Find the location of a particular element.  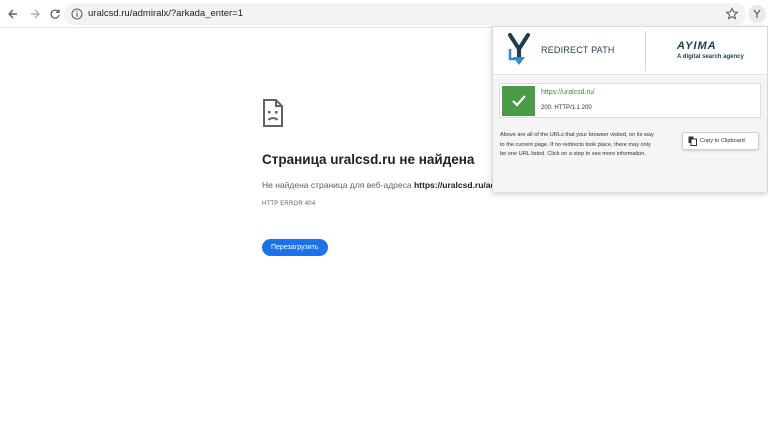

url-text: uralcsd.ru/admiralx/?arkada_enter=1 is located at coordinates (165, 13).